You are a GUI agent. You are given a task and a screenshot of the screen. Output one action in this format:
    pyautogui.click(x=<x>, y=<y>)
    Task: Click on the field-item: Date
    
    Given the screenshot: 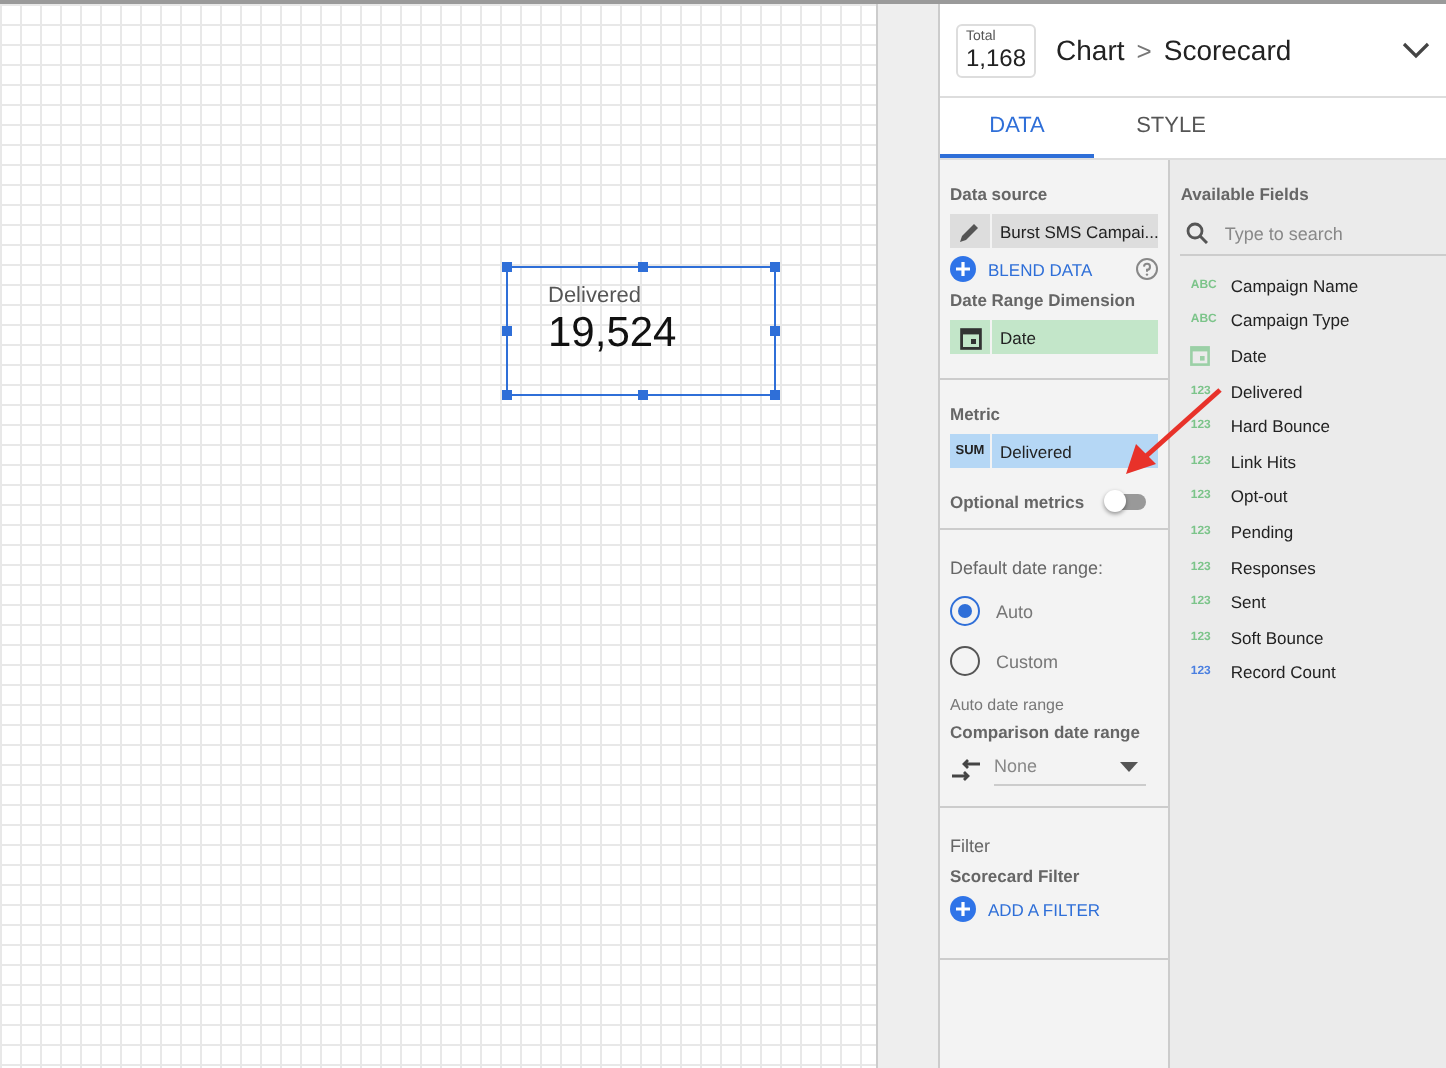 What is the action you would take?
    pyautogui.click(x=1313, y=356)
    